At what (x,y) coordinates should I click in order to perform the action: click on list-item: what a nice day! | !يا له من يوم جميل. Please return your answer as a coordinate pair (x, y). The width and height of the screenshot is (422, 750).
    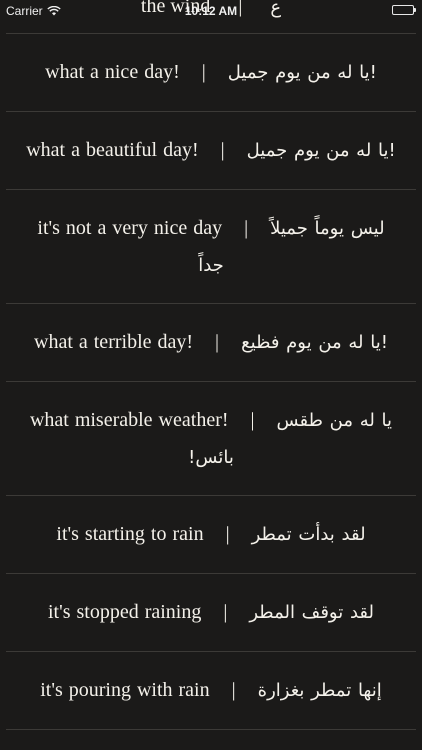
    Looking at the image, I should click on (211, 73).